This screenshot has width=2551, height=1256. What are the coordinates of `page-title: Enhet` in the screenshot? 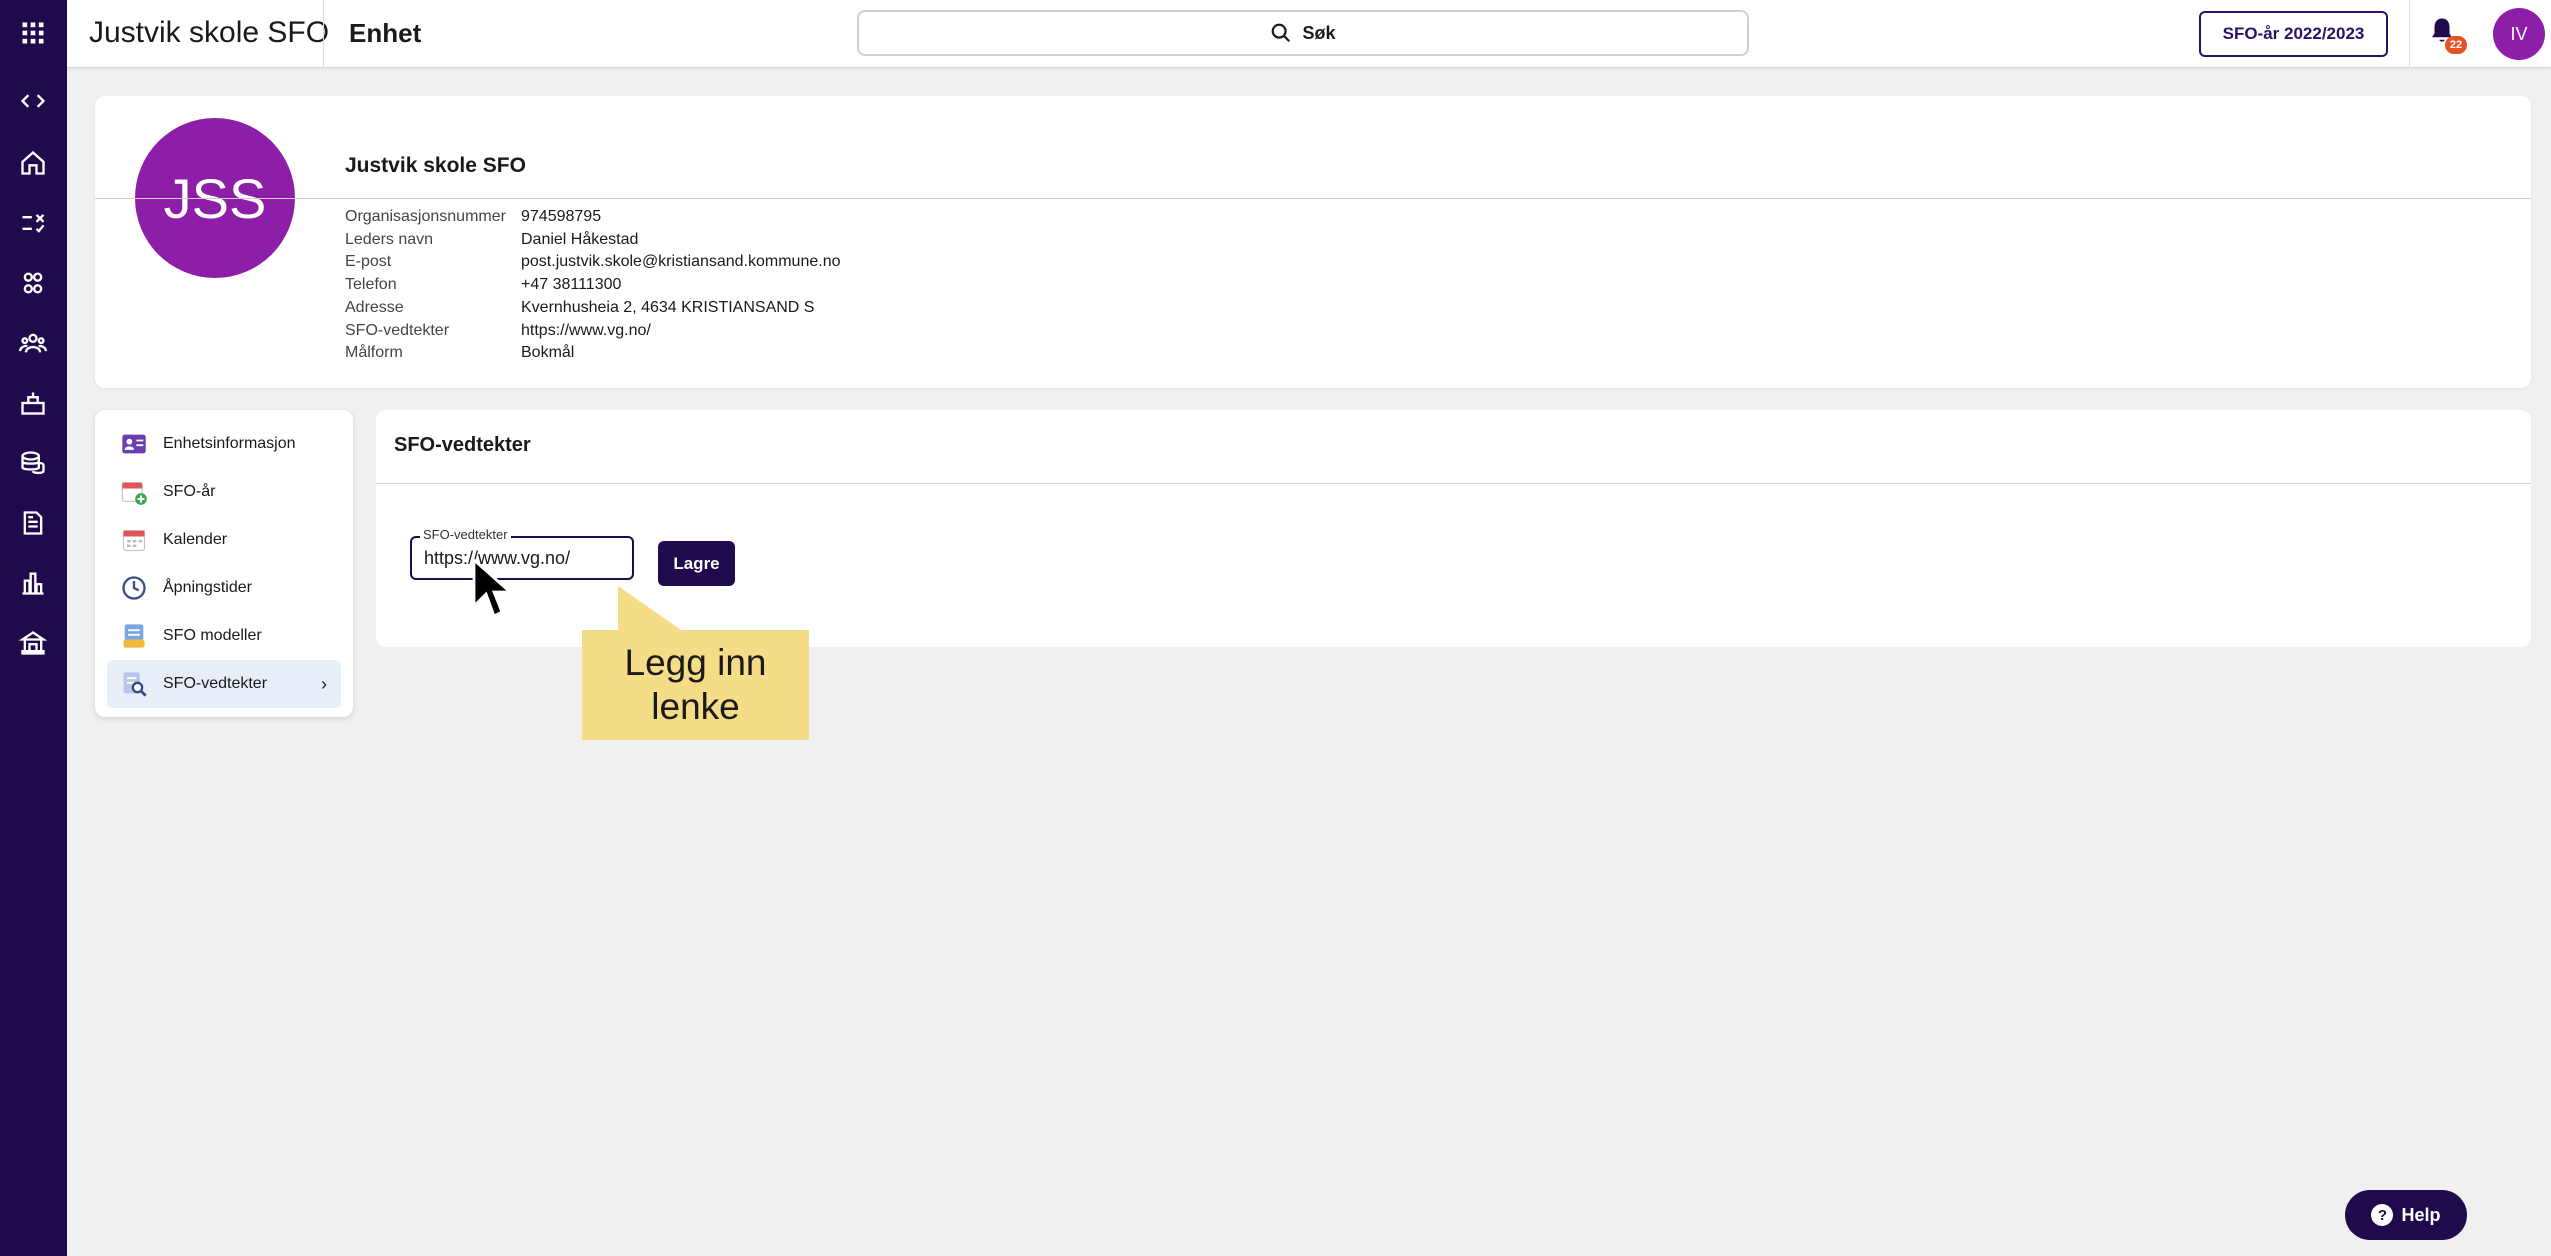 It's located at (385, 33).